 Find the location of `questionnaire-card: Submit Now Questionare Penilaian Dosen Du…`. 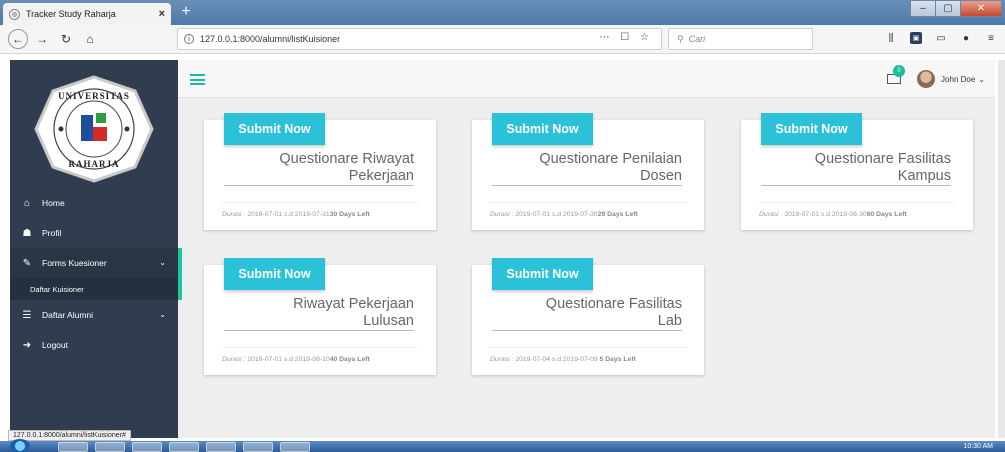

questionnaire-card: Submit Now Questionare Penilaian Dosen Du… is located at coordinates (588, 171).